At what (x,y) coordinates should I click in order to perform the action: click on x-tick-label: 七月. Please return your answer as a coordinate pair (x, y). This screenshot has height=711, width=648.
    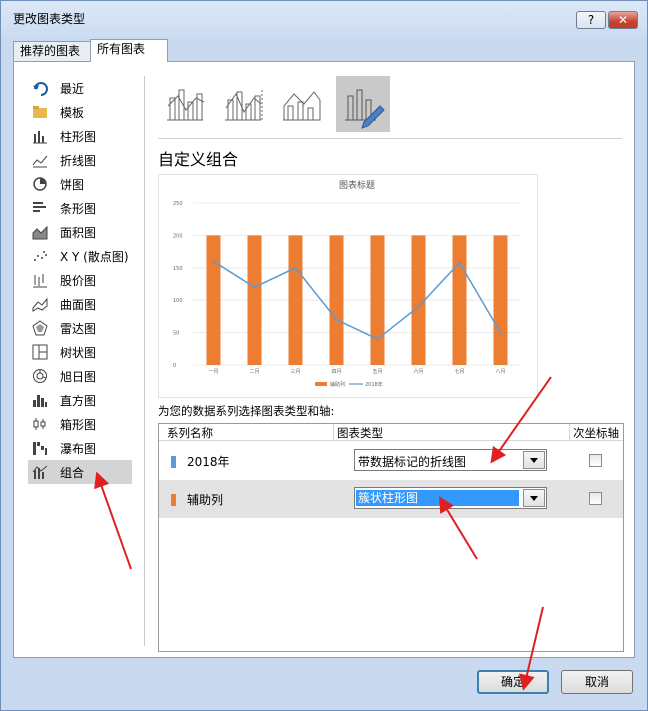
    Looking at the image, I should click on (459, 371).